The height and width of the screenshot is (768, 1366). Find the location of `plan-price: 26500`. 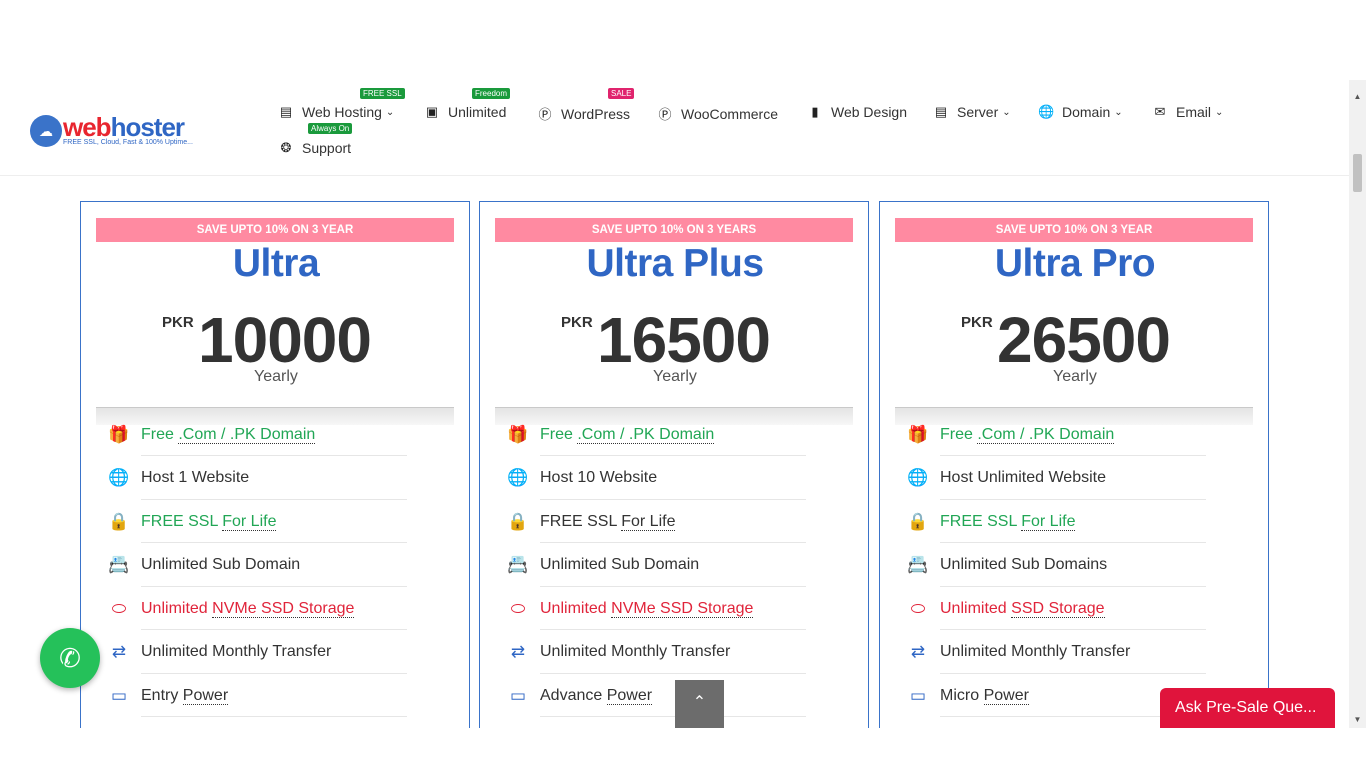

plan-price: 26500 is located at coordinates (1084, 340).